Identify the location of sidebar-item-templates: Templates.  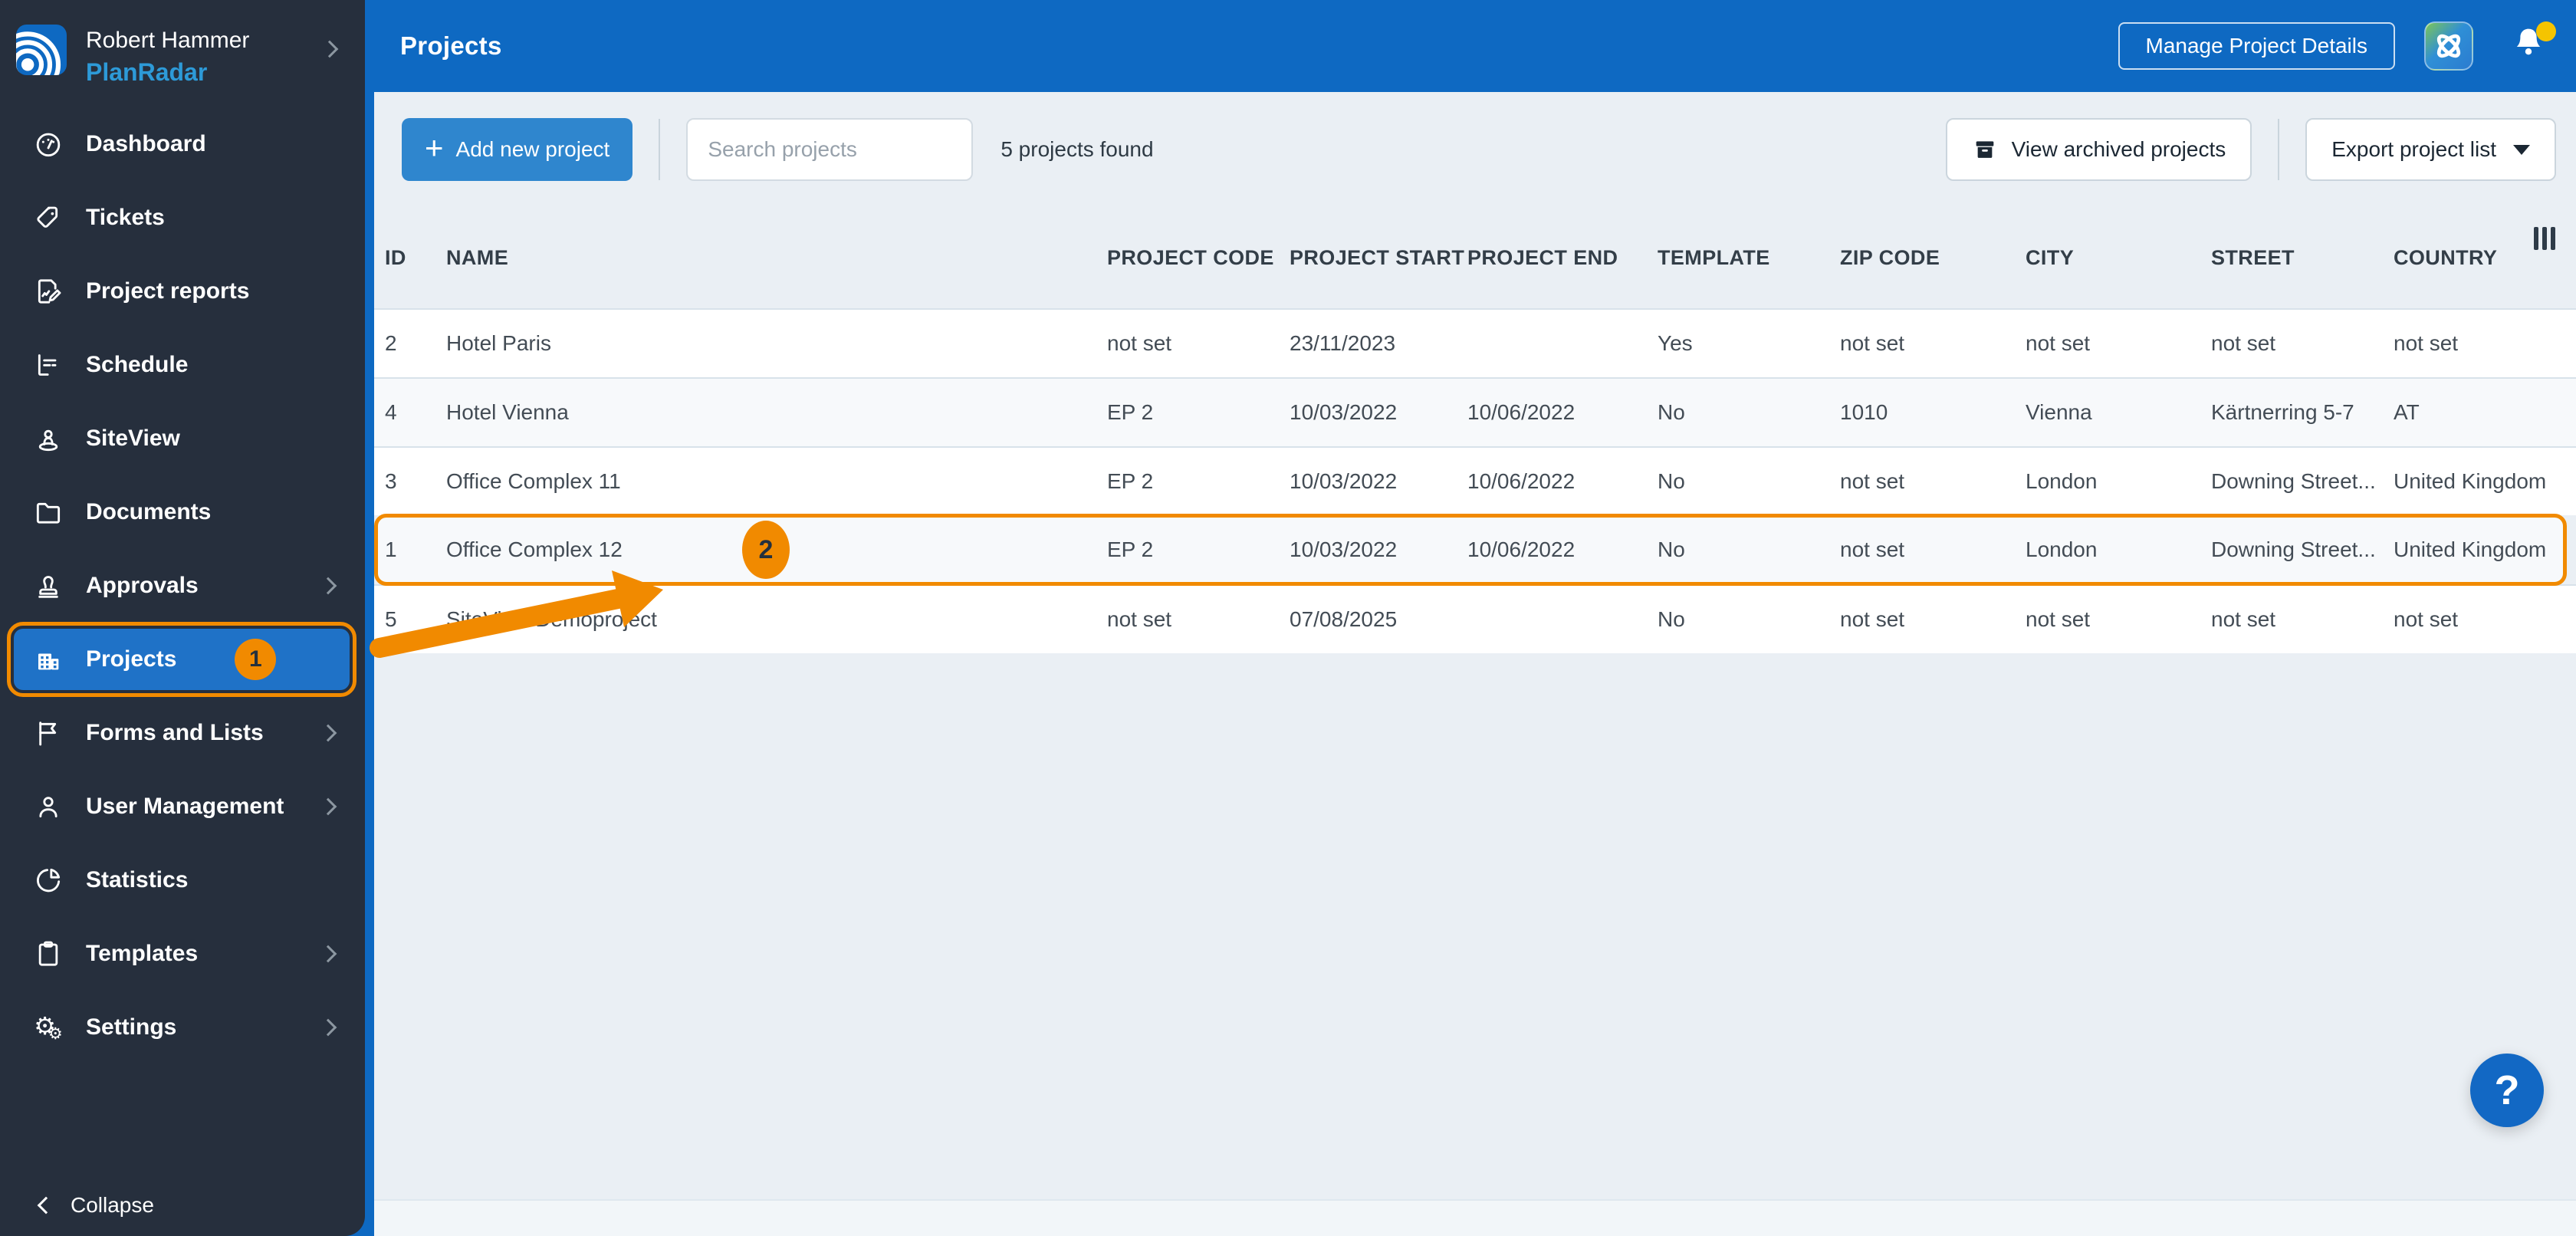
(182, 954).